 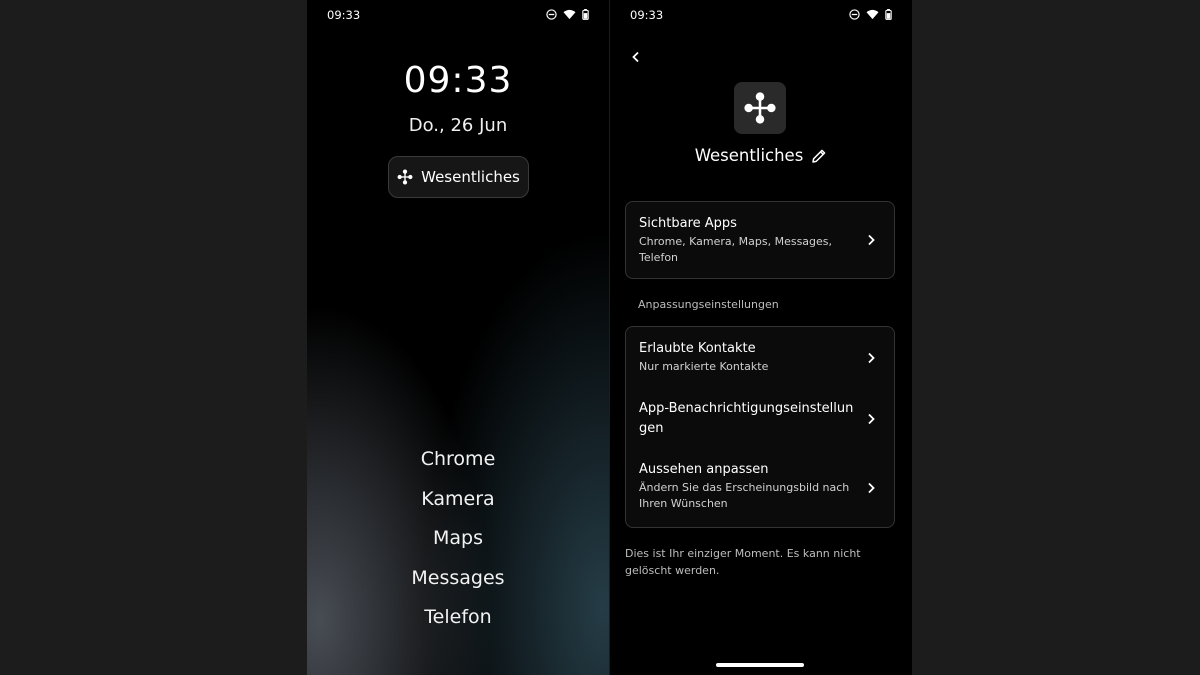 I want to click on pencil-icon, so click(x=819, y=156).